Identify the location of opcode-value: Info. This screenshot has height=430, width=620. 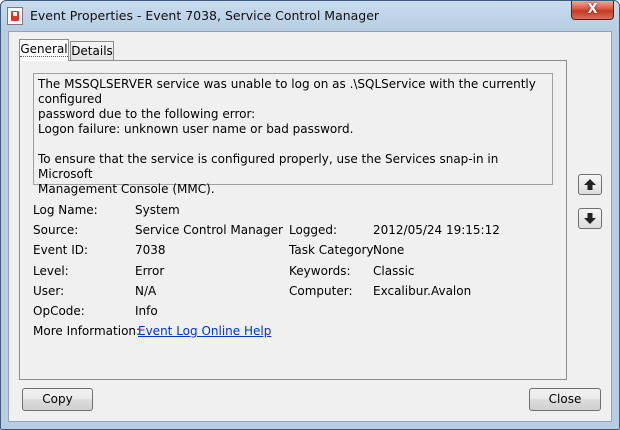
(146, 311).